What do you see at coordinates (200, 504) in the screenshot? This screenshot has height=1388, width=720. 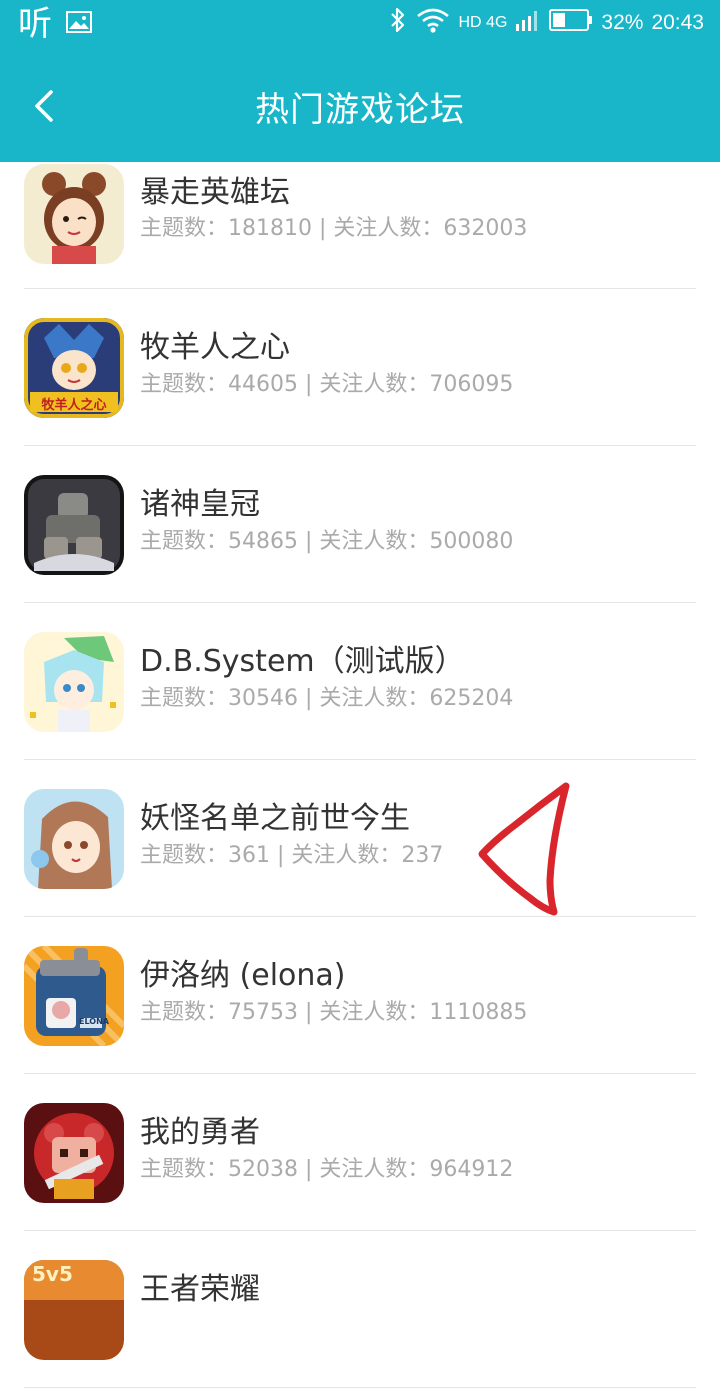 I see `forum-name: 诸神皇冠` at bounding box center [200, 504].